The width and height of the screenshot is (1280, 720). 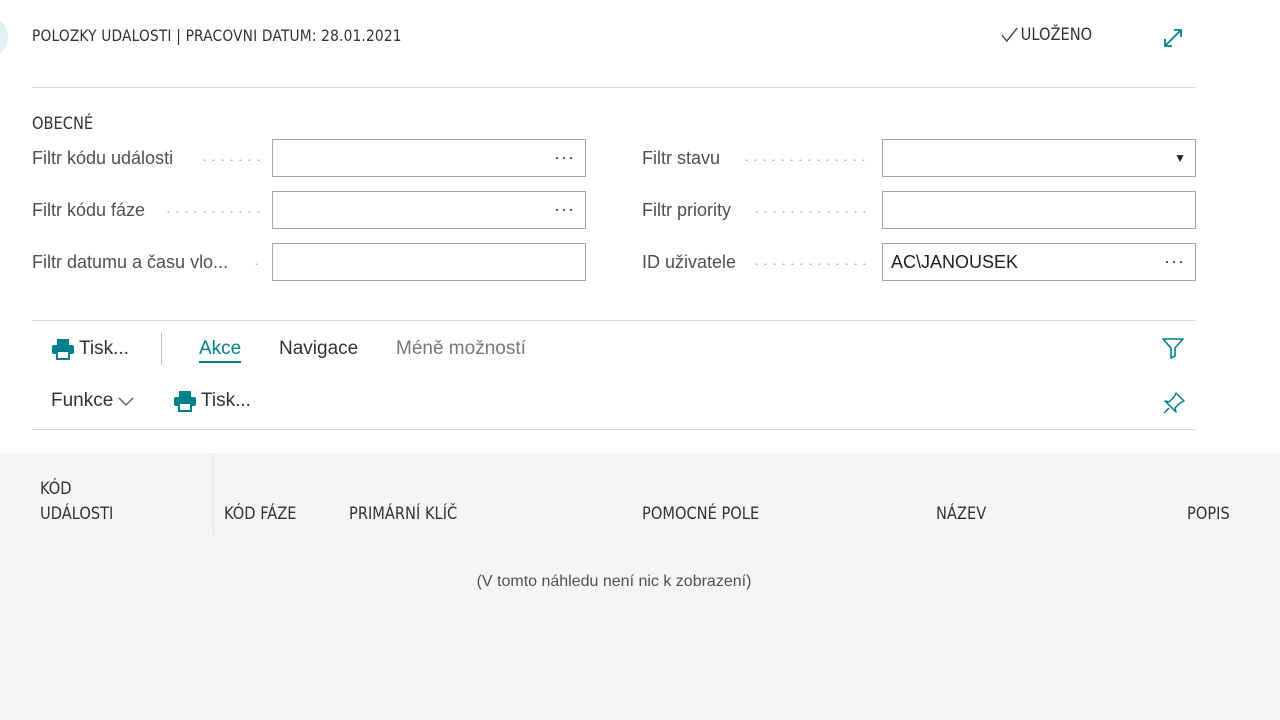 I want to click on chevron-down-icon, so click(x=126, y=401).